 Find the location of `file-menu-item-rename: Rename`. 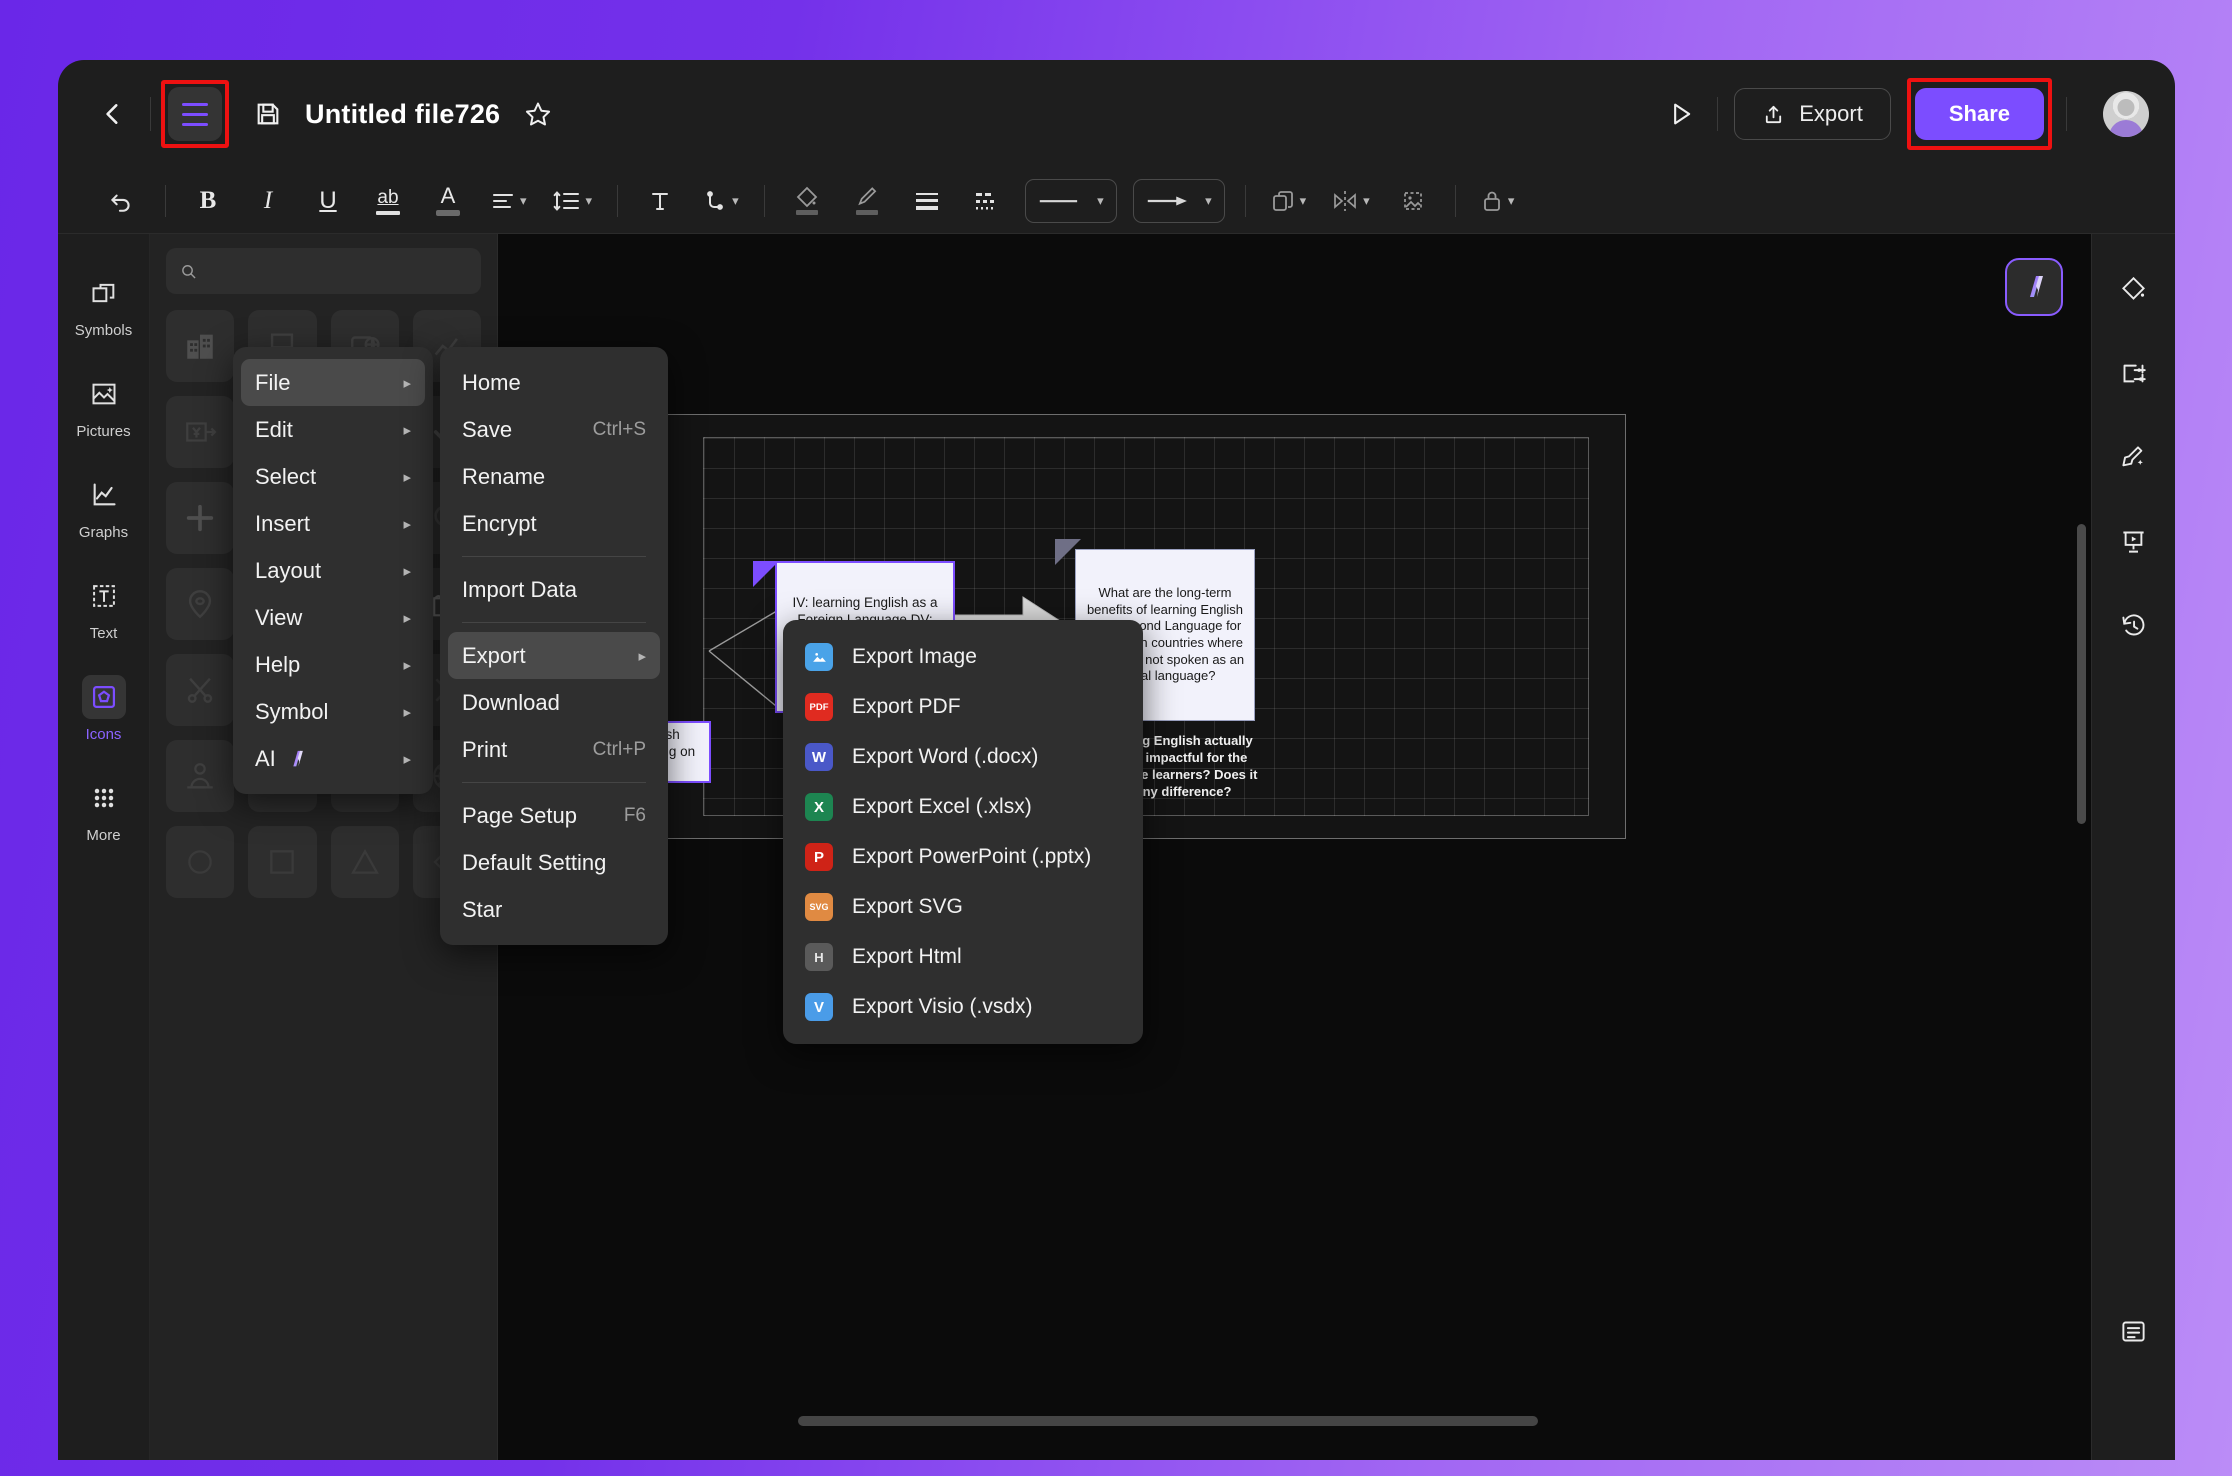

file-menu-item-rename: Rename is located at coordinates (554, 476).